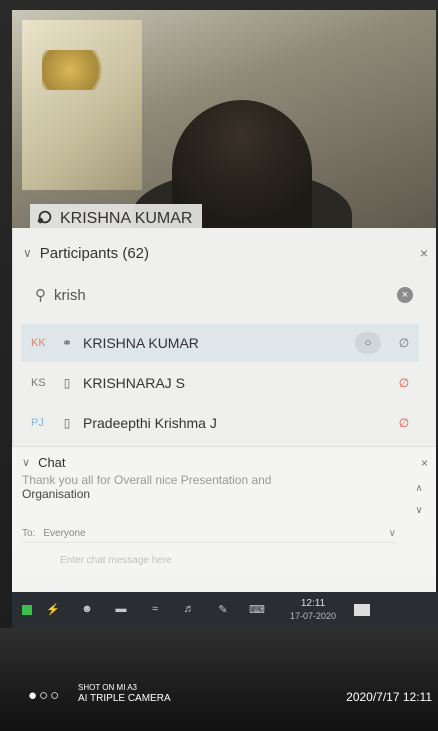 This screenshot has height=731, width=438. Describe the element at coordinates (37, 423) in the screenshot. I see `participant-initials: PJ` at that location.